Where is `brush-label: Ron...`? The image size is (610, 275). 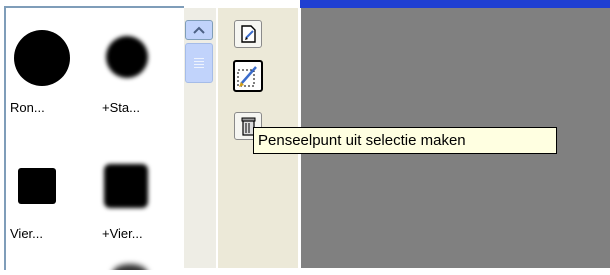
brush-label: Ron... is located at coordinates (27, 107).